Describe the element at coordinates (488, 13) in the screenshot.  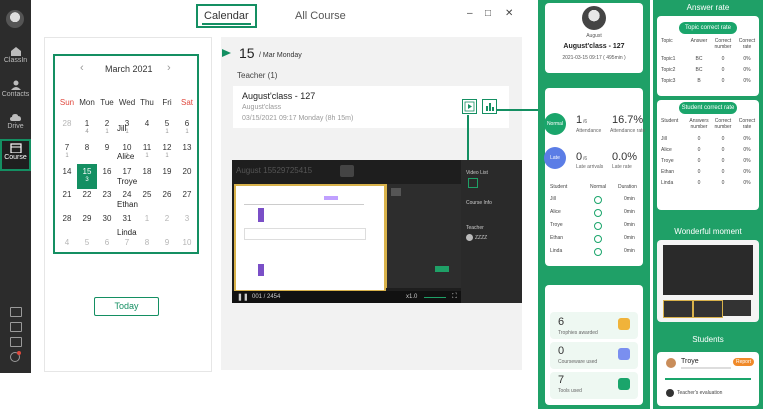
I see `maximize-button: □` at that location.